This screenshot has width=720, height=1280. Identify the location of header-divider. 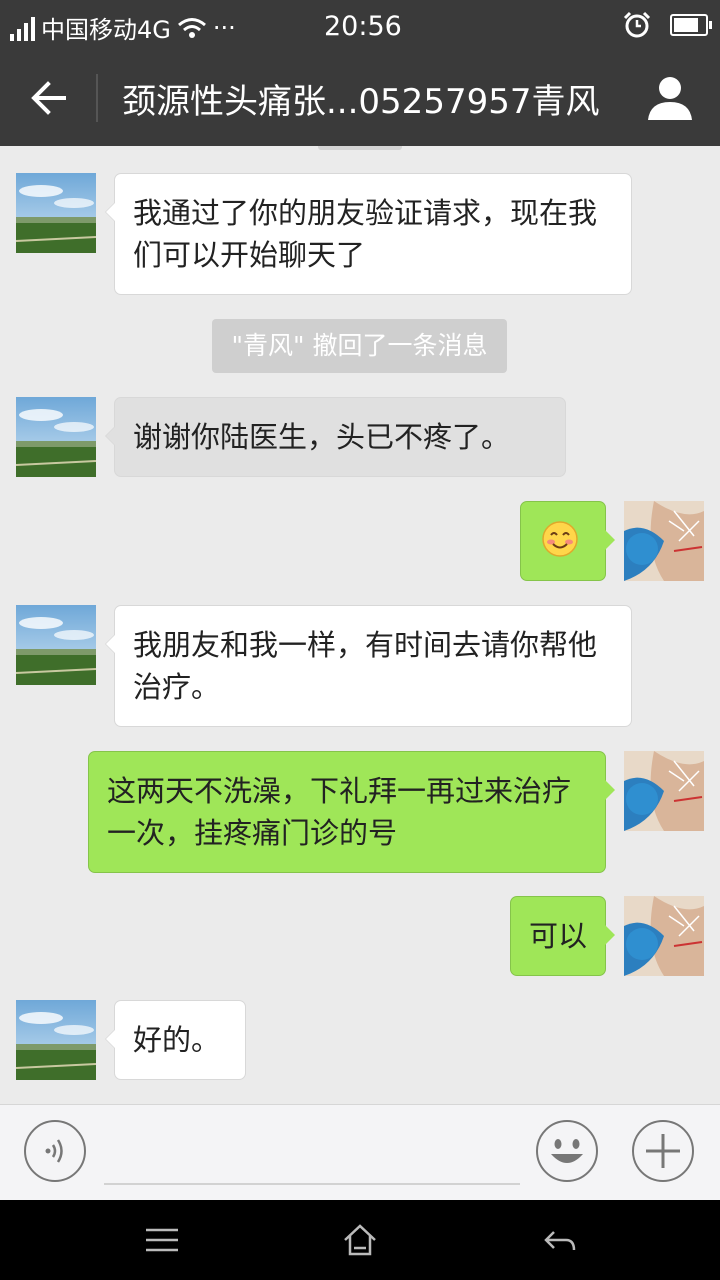
(97, 98).